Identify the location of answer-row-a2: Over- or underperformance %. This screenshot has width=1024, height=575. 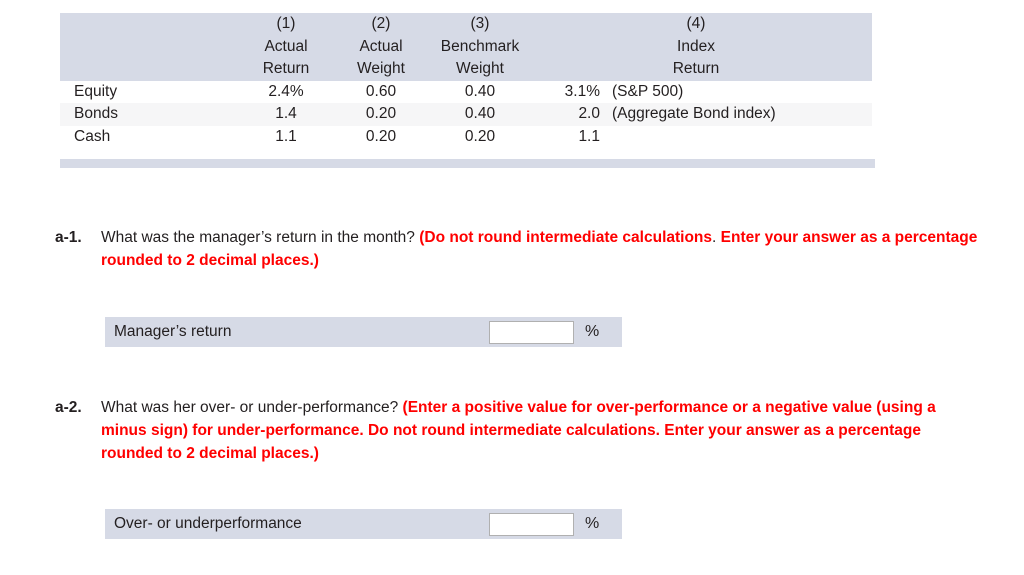
(363, 524).